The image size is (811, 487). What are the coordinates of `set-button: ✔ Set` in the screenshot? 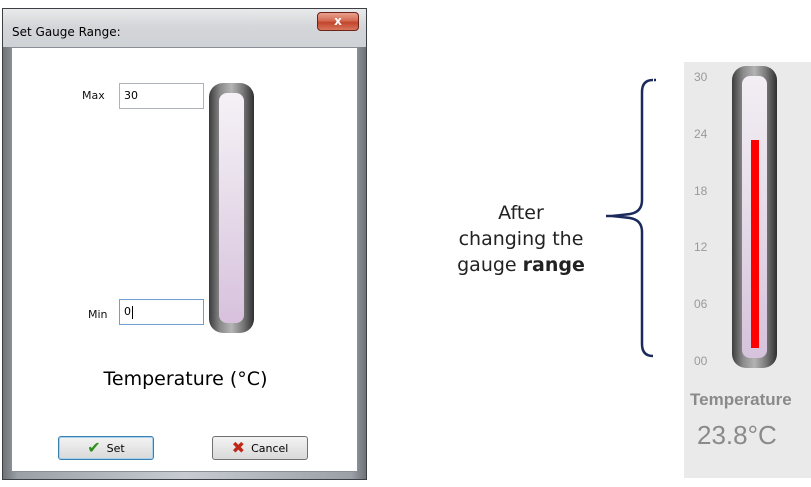 It's located at (106, 448).